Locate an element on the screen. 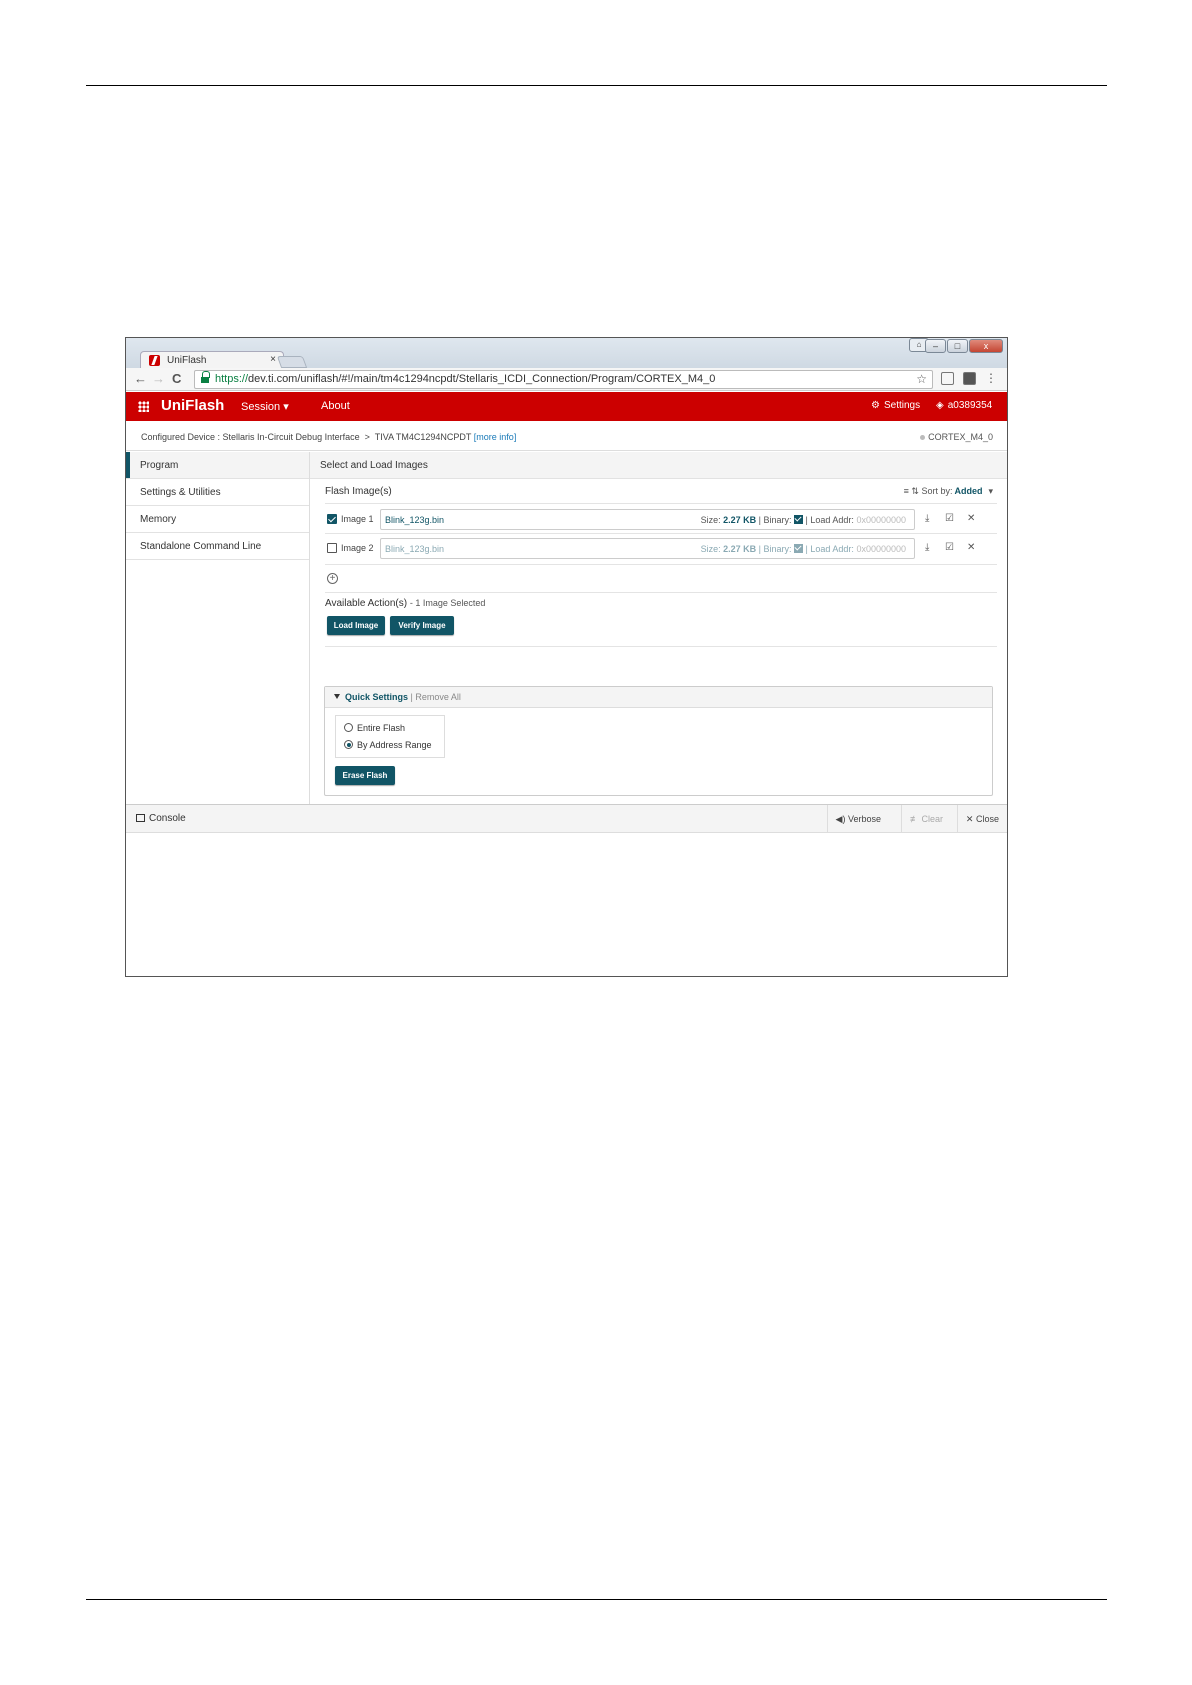  tab-close-icon: × is located at coordinates (273, 359).